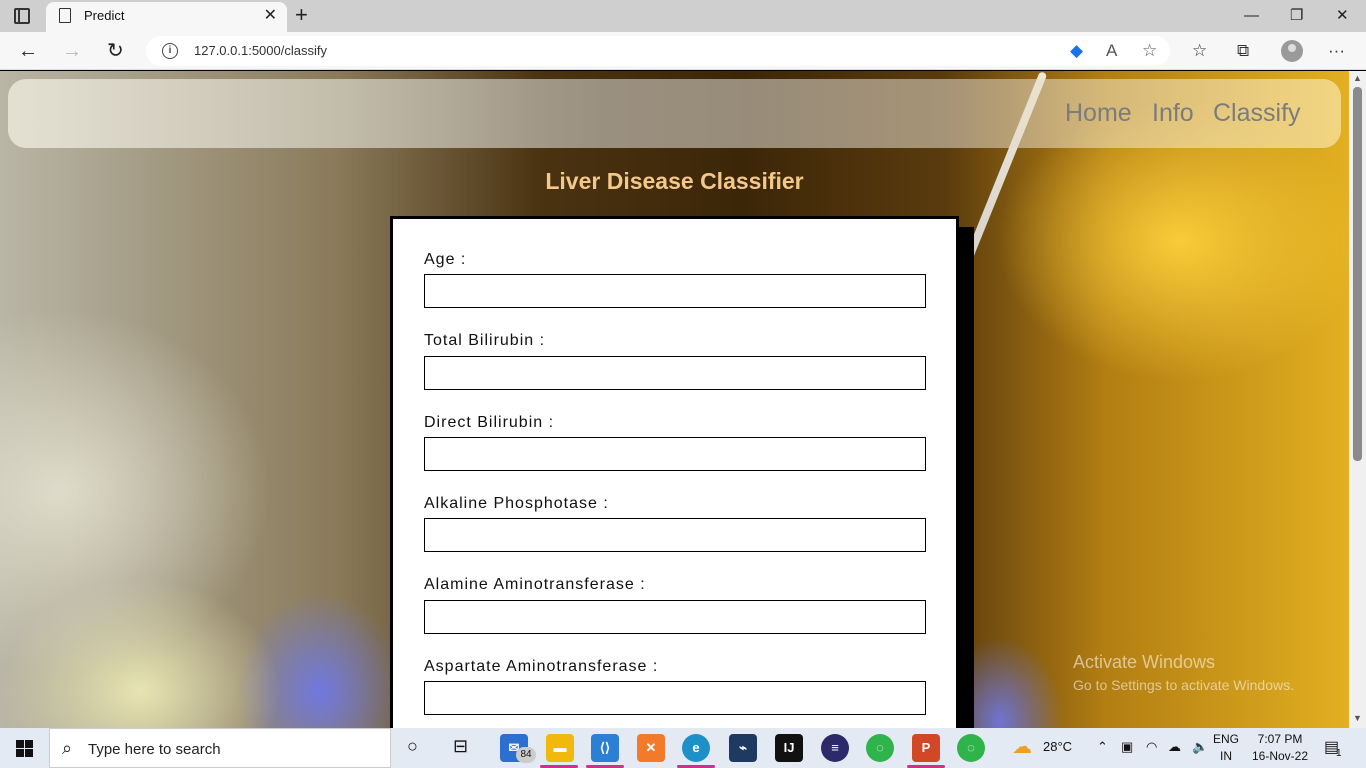 The height and width of the screenshot is (768, 1366). Describe the element at coordinates (675, 617) in the screenshot. I see `alamine-aminotransferase-input` at that location.